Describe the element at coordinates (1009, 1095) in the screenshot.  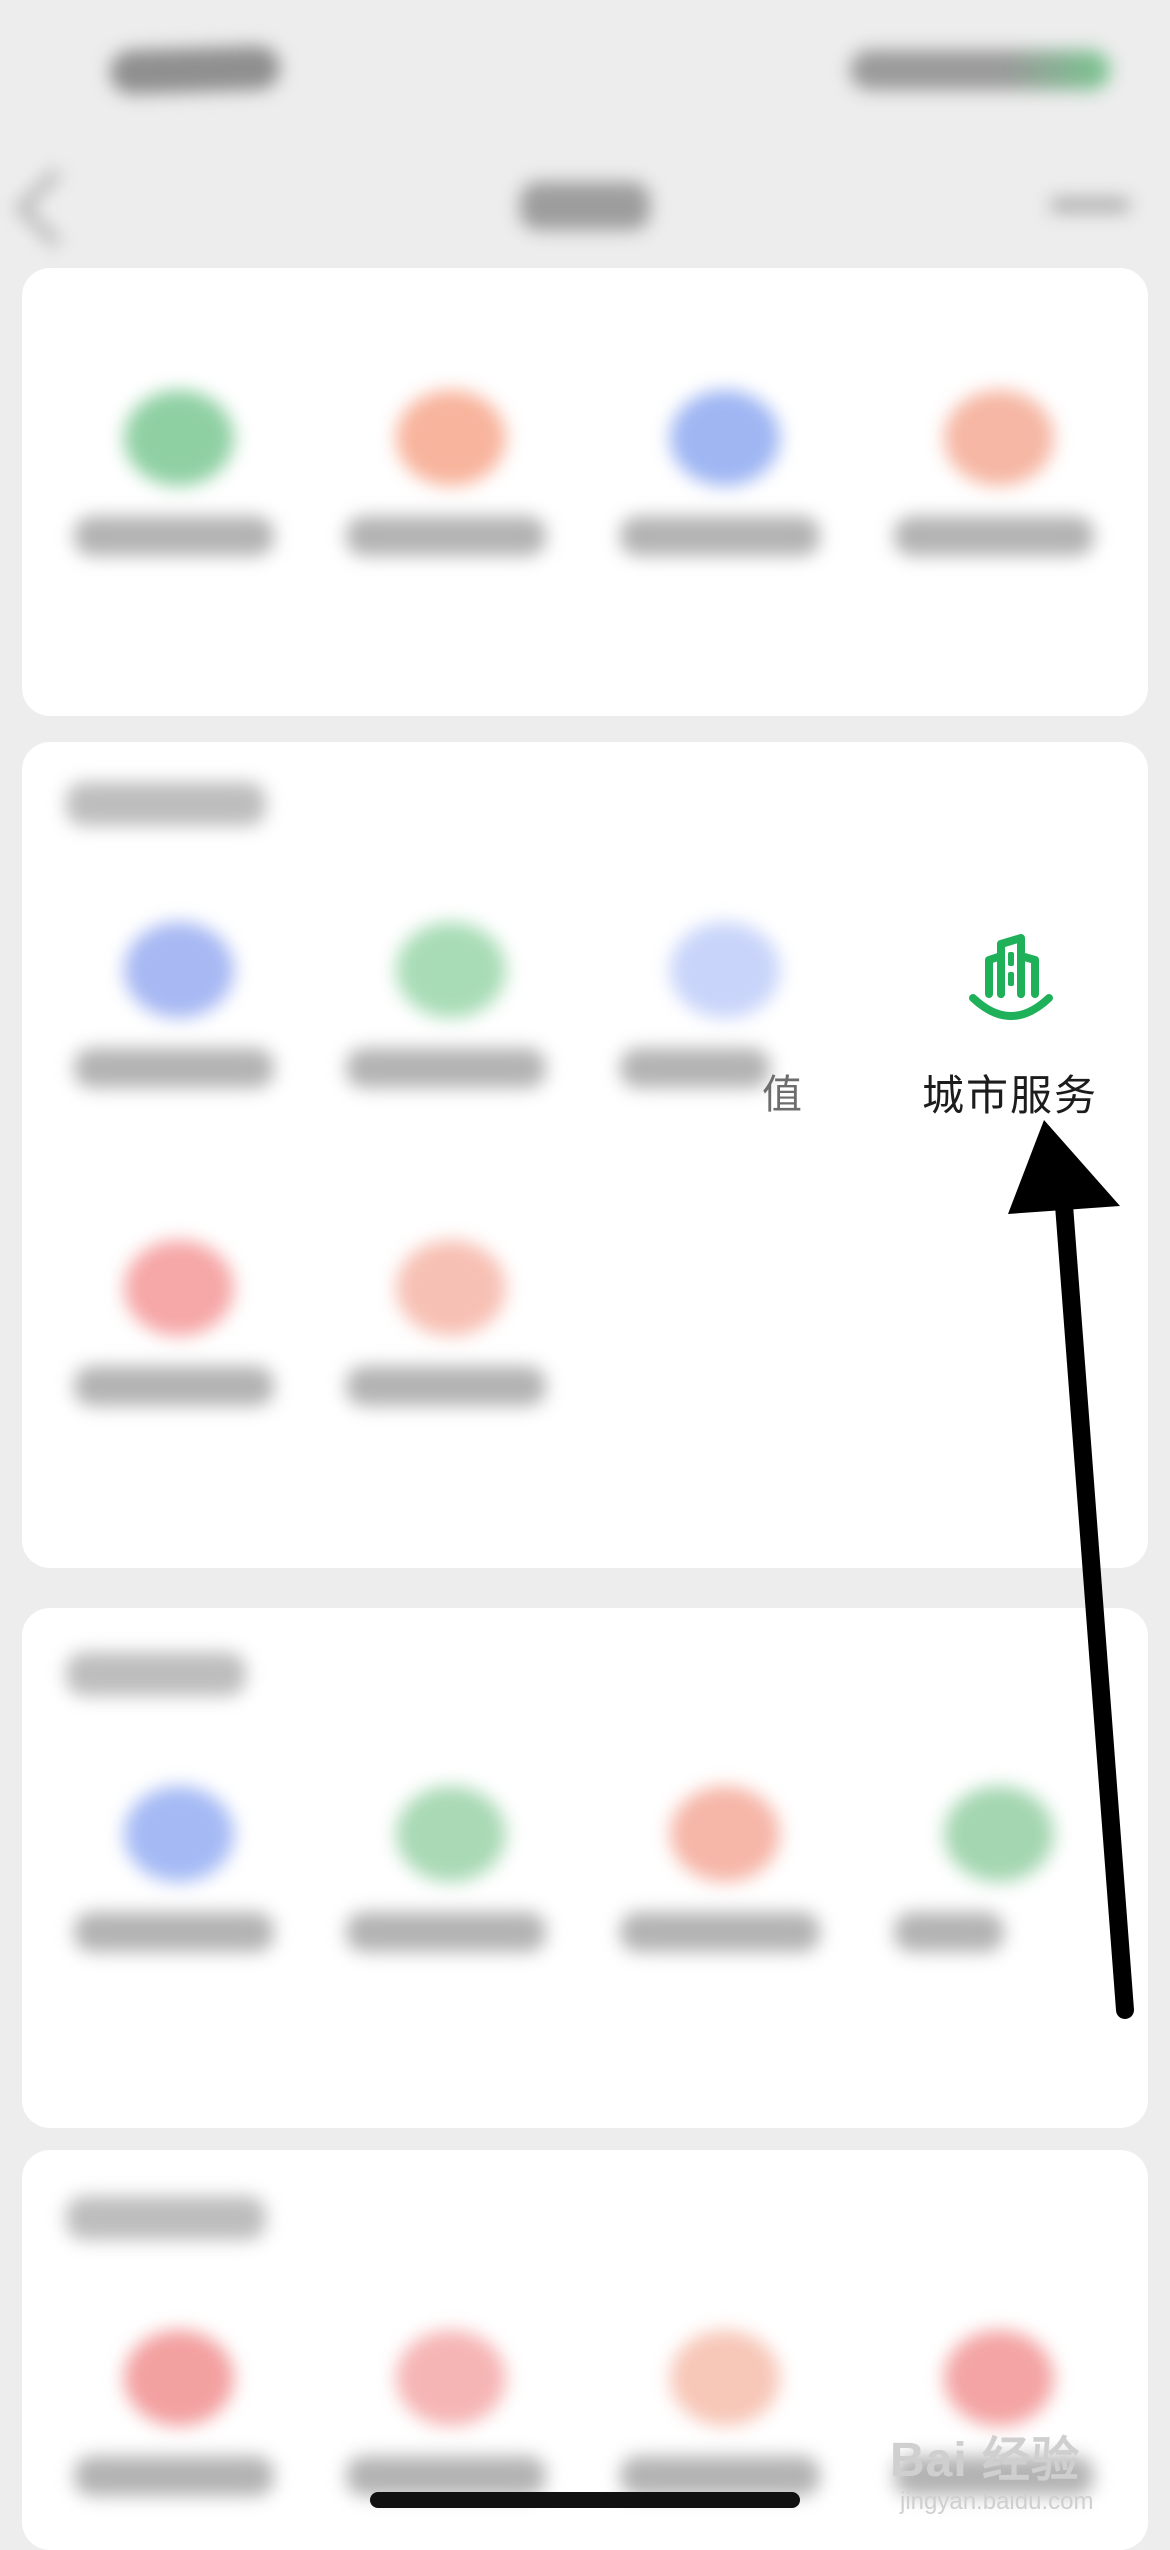
I see `city-service-label: 城市服务` at that location.